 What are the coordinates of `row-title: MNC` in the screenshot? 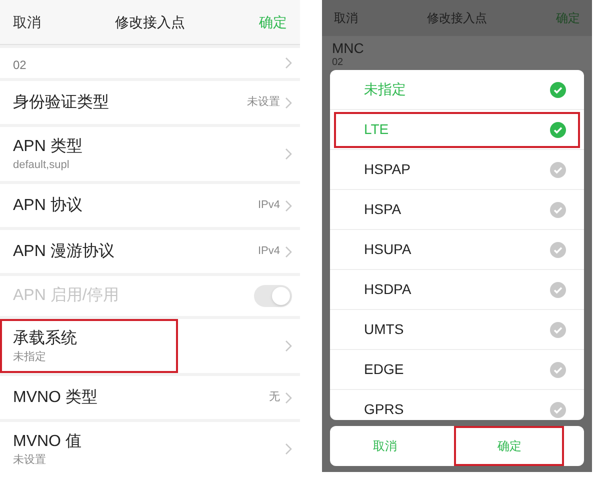 It's located at (348, 48).